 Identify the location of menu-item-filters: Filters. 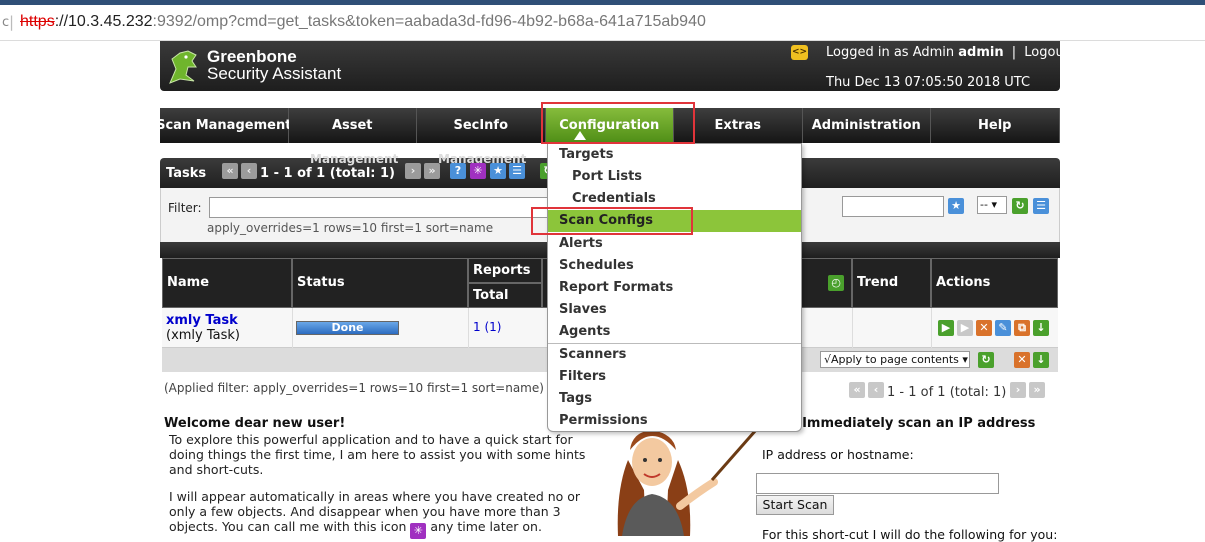
(674, 377).